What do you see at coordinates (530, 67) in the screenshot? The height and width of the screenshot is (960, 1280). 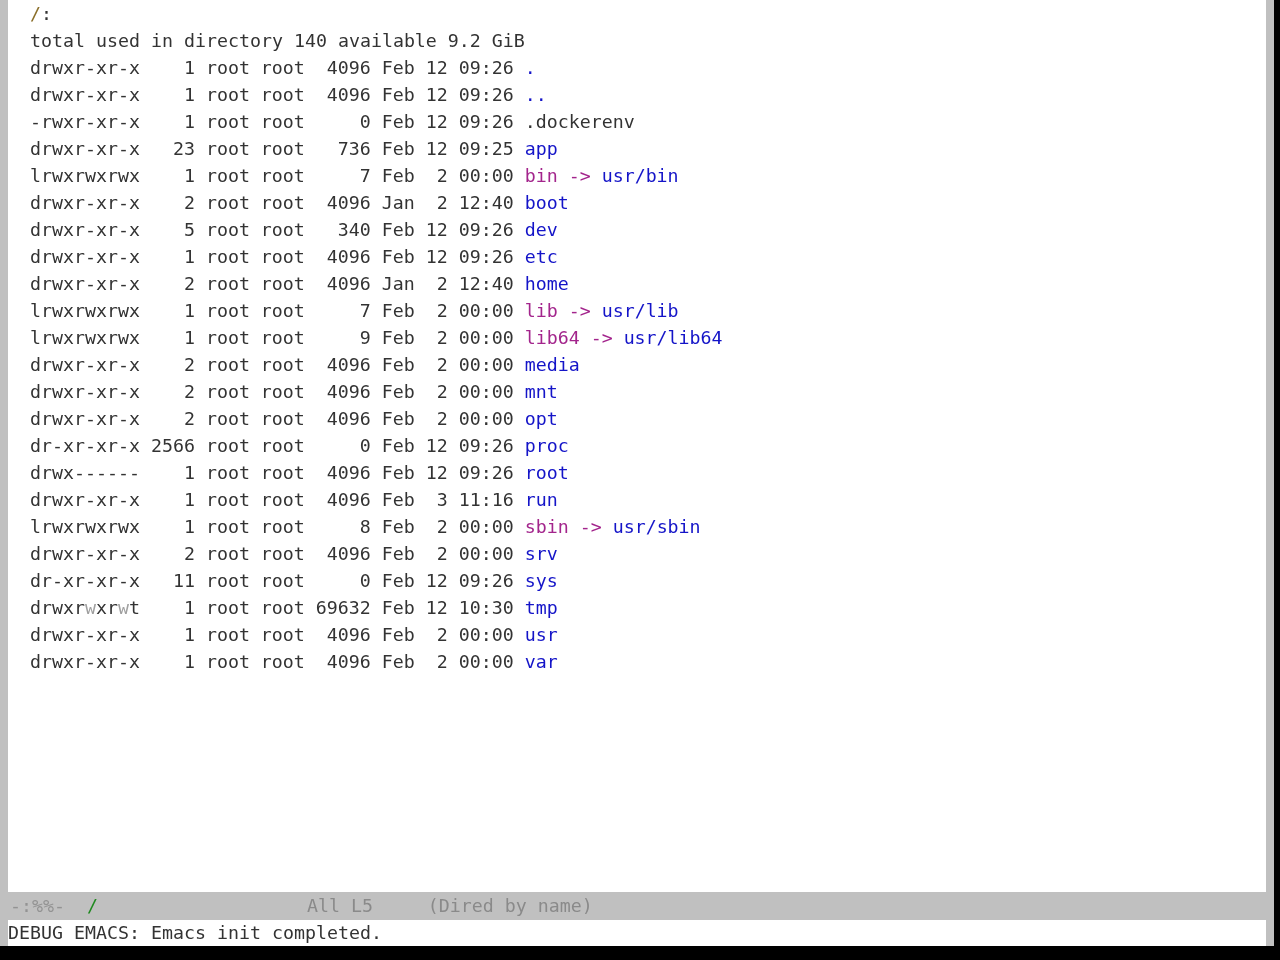 I see `directory-name: .` at bounding box center [530, 67].